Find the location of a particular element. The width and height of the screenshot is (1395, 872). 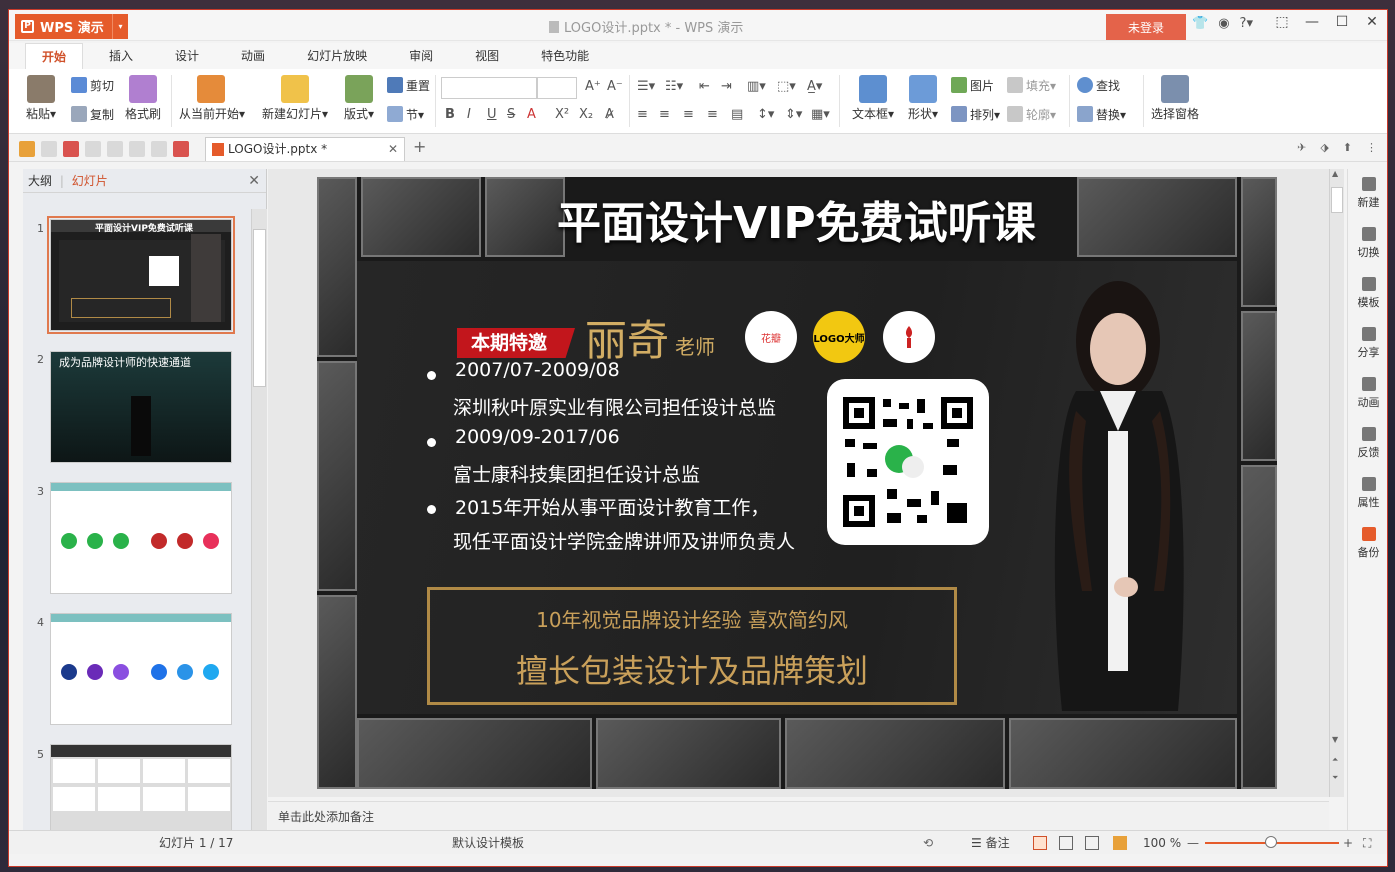

redo-icon is located at coordinates (159, 149).